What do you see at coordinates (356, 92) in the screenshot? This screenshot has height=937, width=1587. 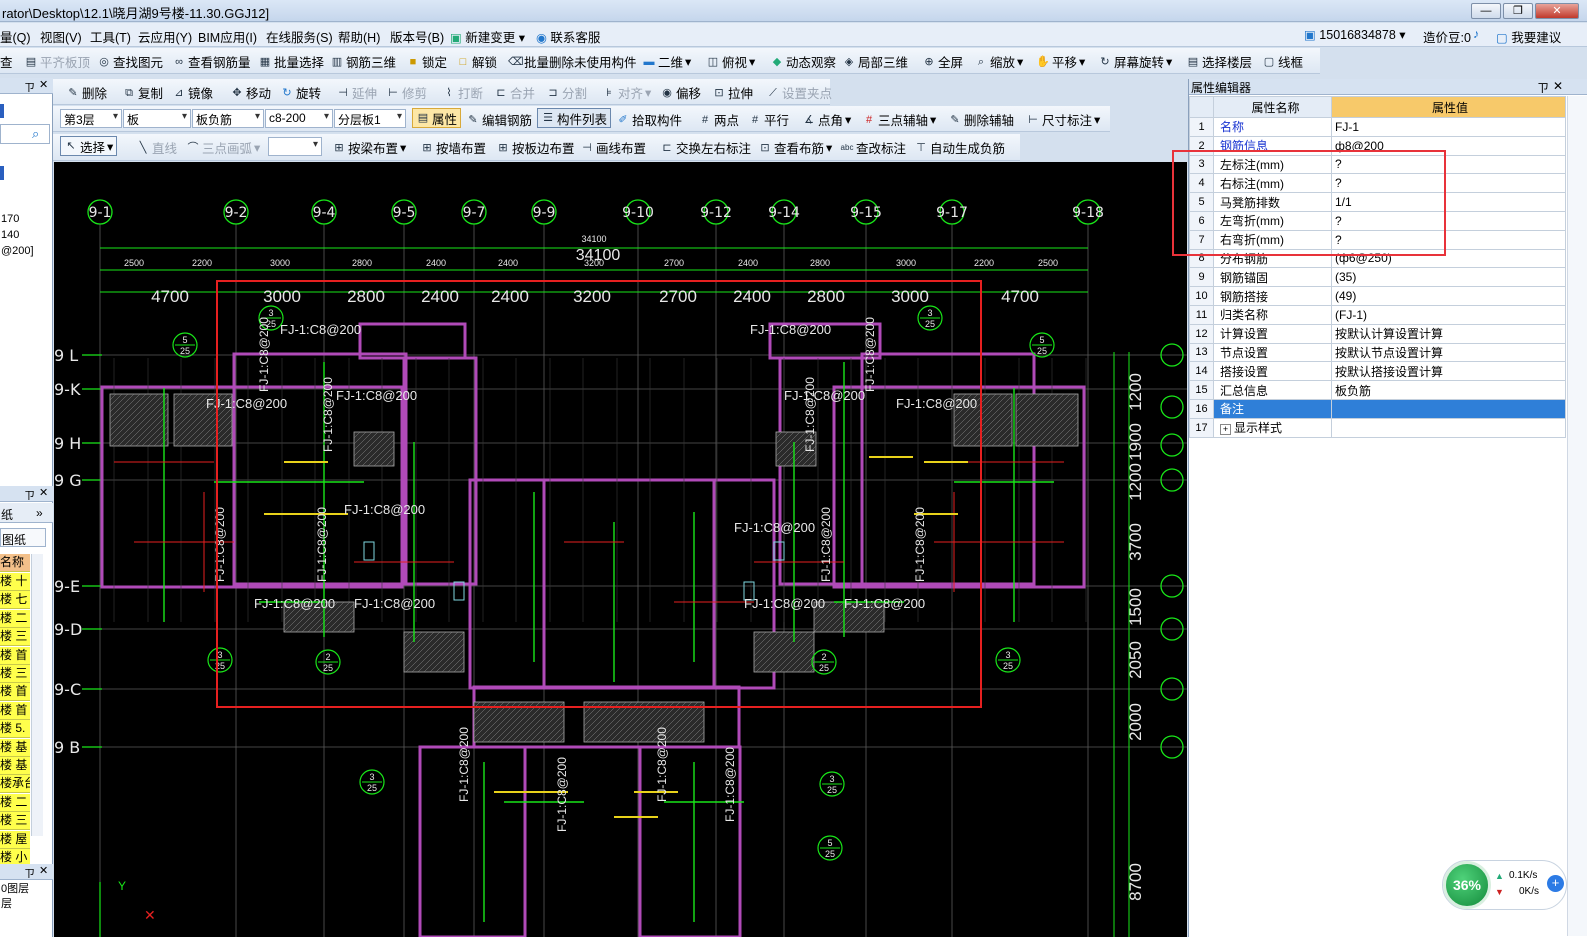 I see `tool-extend: ⊣ 延伸` at bounding box center [356, 92].